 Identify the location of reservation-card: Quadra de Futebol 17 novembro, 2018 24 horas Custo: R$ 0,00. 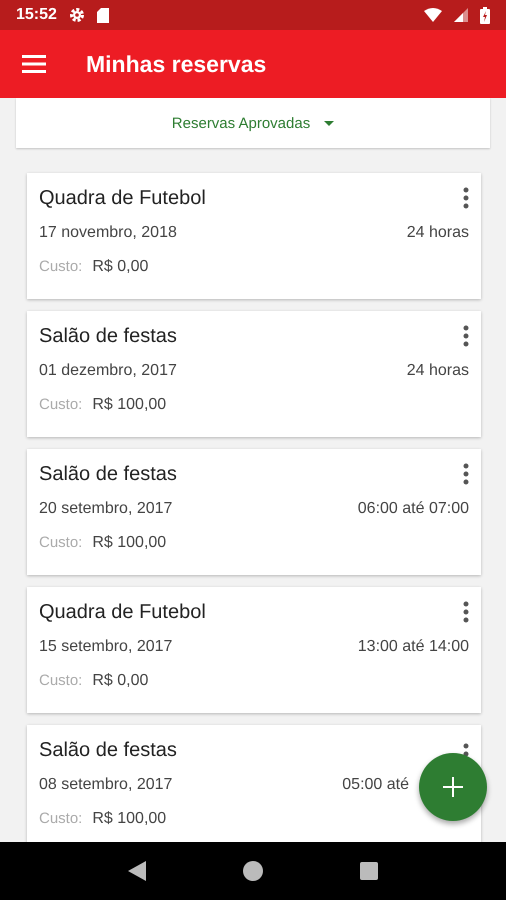
(254, 236).